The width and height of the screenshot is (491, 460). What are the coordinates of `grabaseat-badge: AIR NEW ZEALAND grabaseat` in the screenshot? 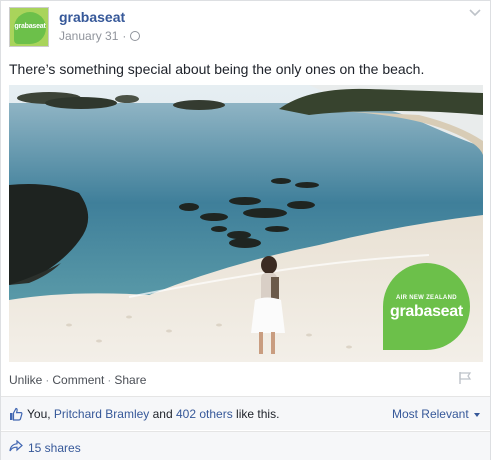 It's located at (426, 306).